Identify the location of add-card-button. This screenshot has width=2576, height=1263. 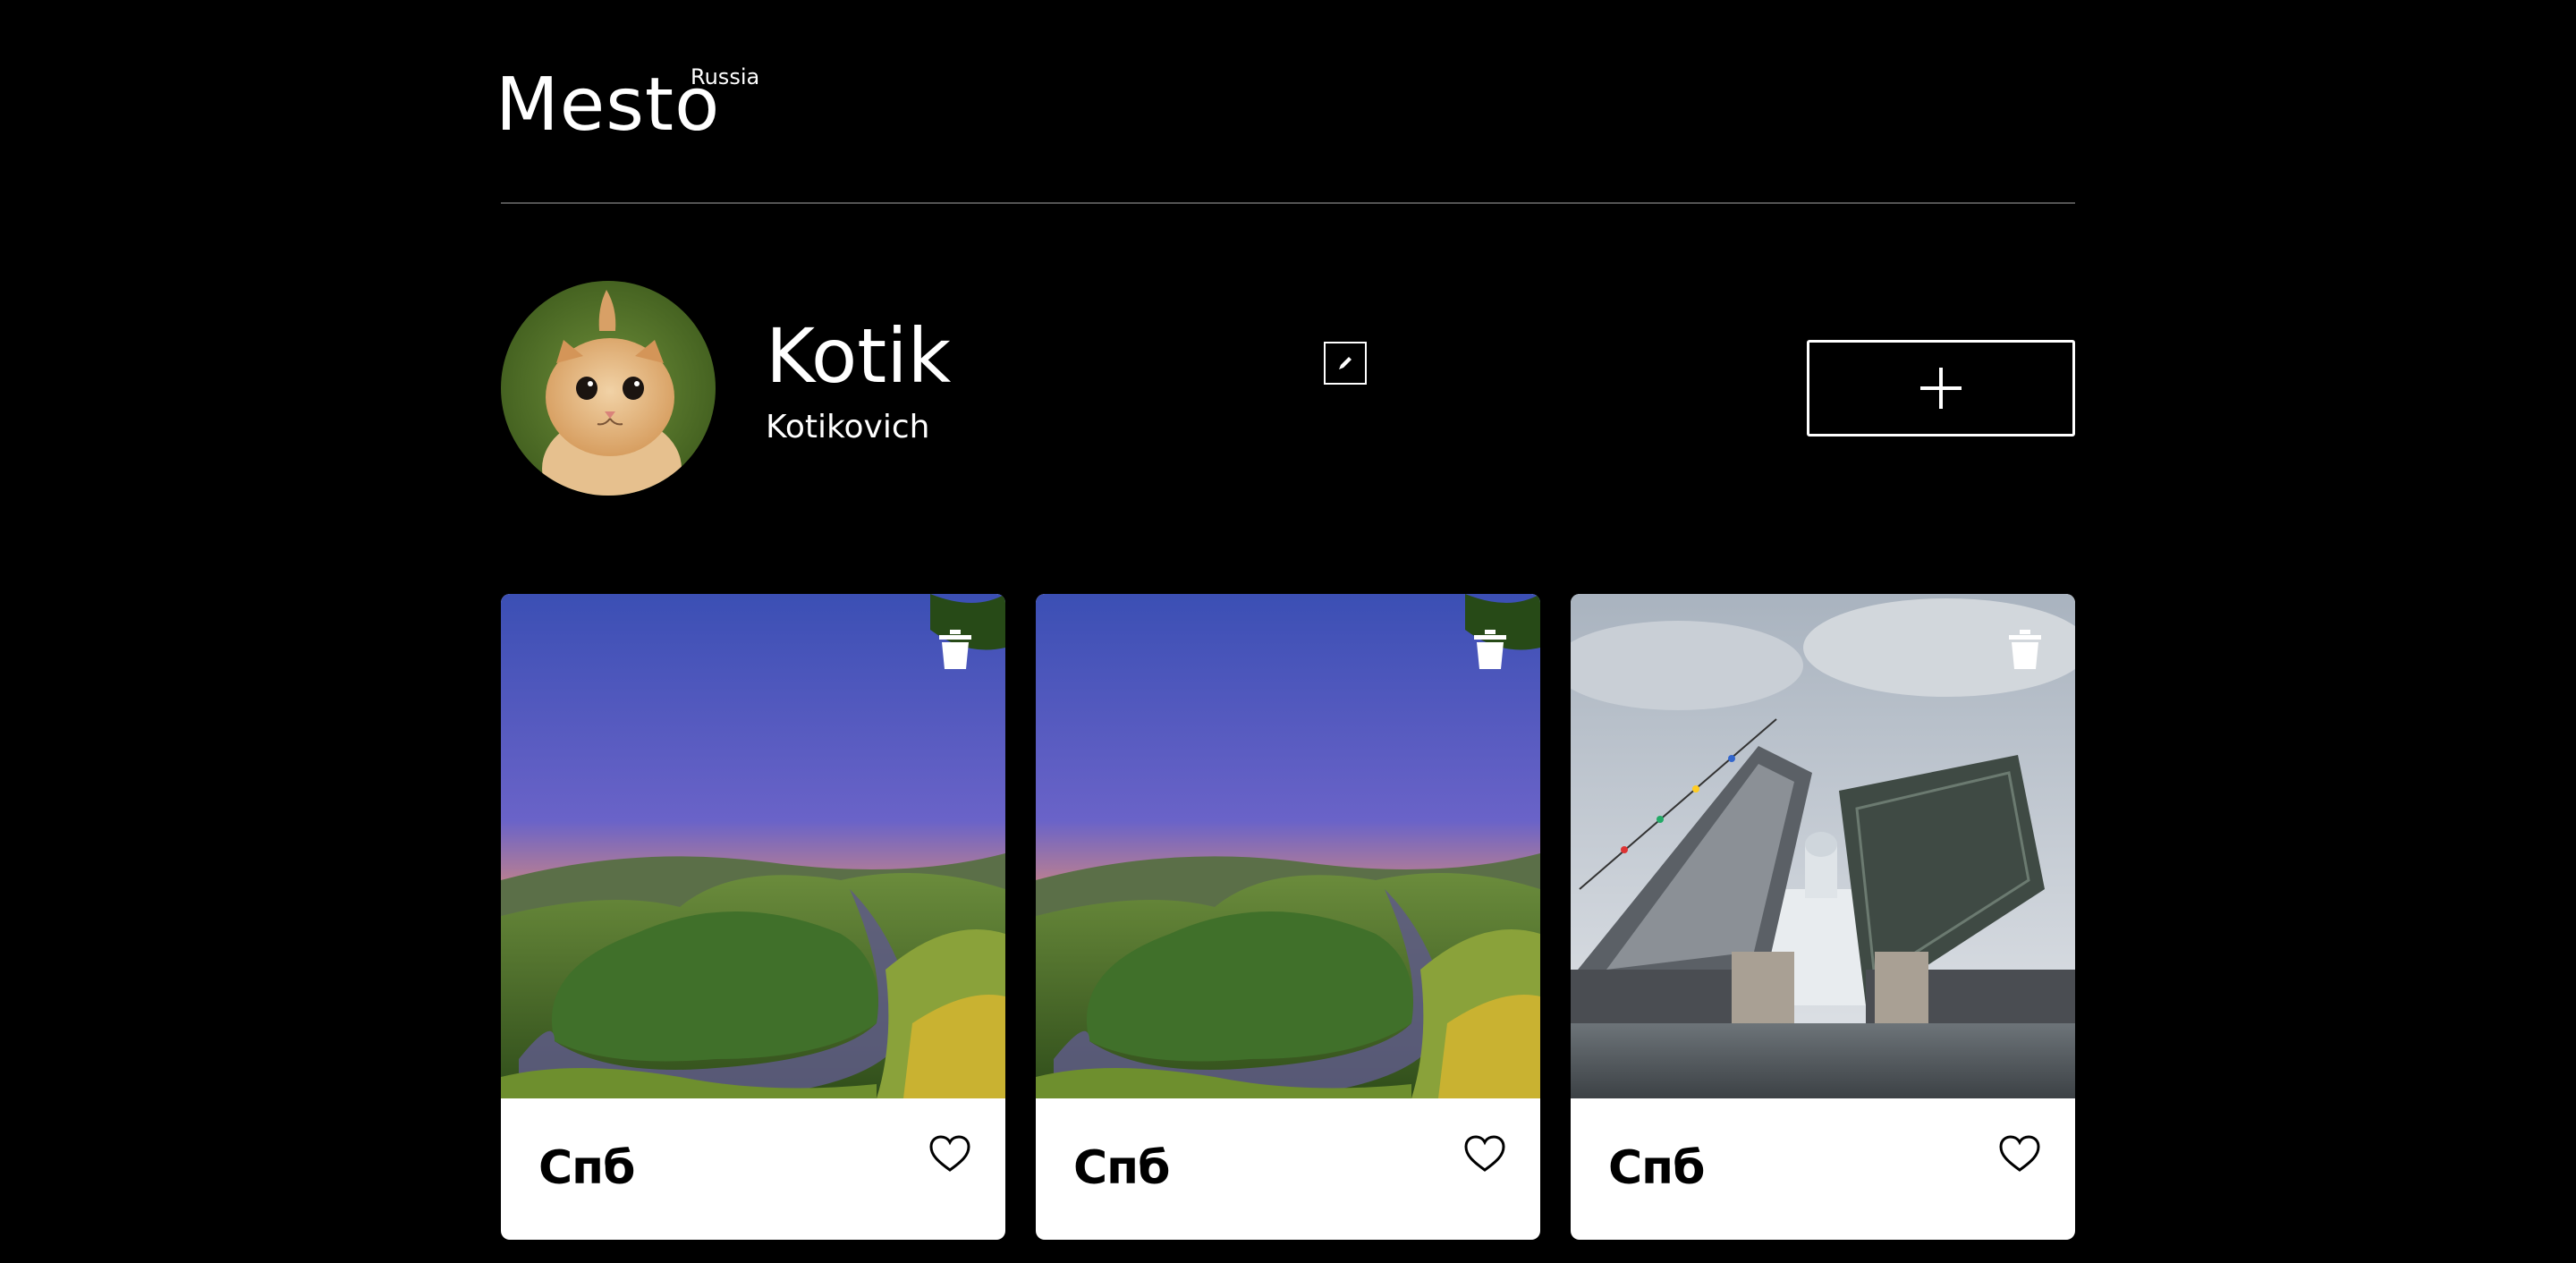
(1941, 388).